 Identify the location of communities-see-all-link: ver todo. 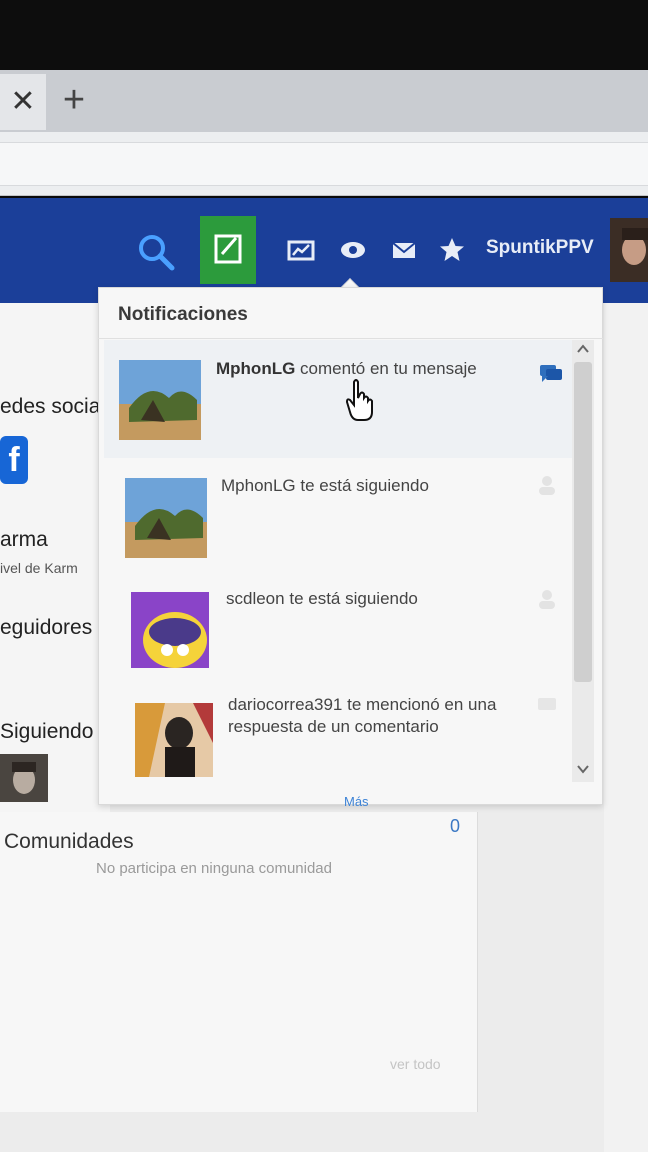
(415, 1064).